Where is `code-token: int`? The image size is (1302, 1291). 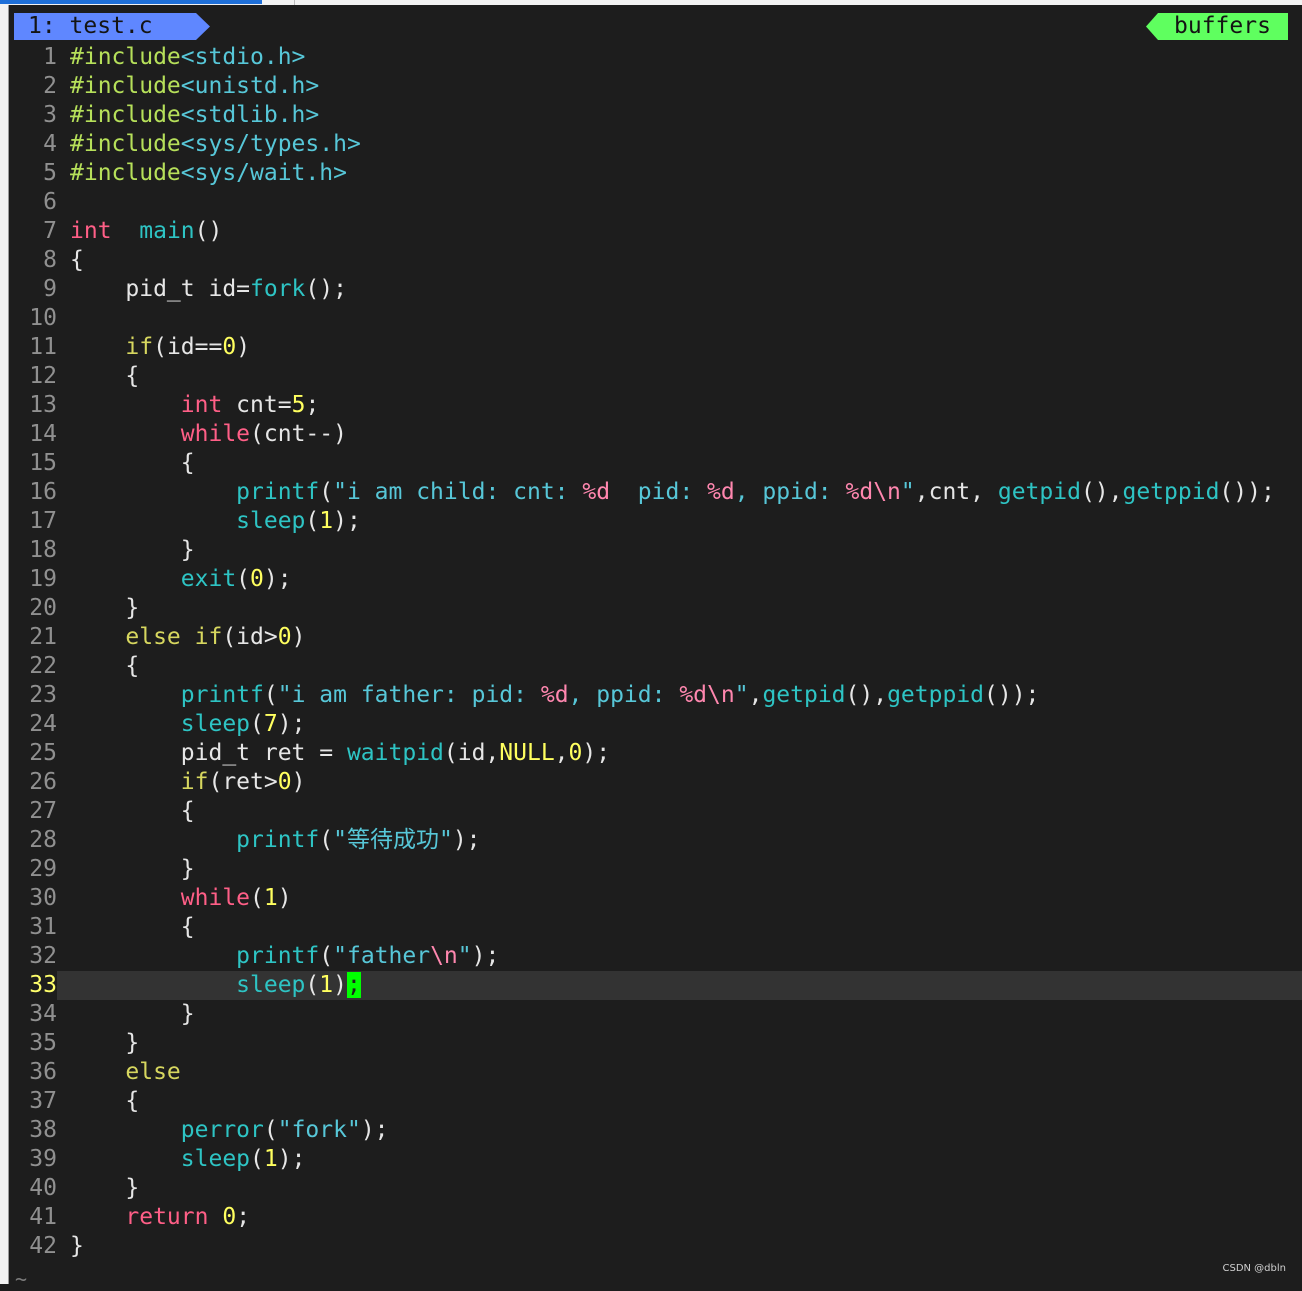
code-token: int is located at coordinates (91, 231).